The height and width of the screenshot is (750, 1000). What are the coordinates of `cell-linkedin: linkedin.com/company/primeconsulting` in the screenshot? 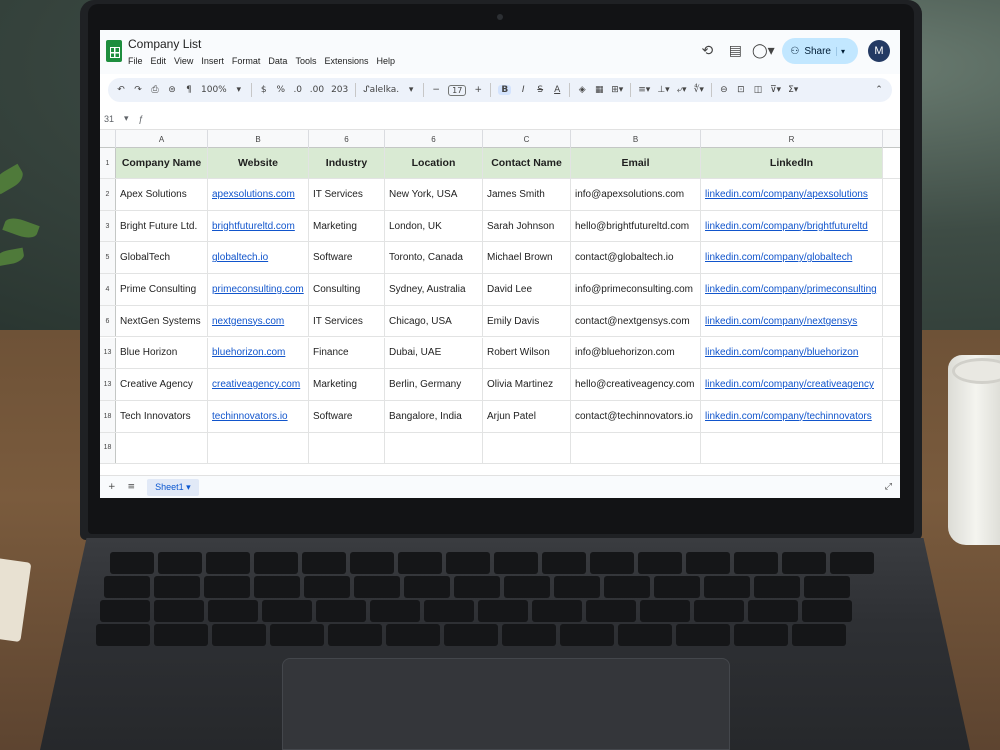 It's located at (792, 289).